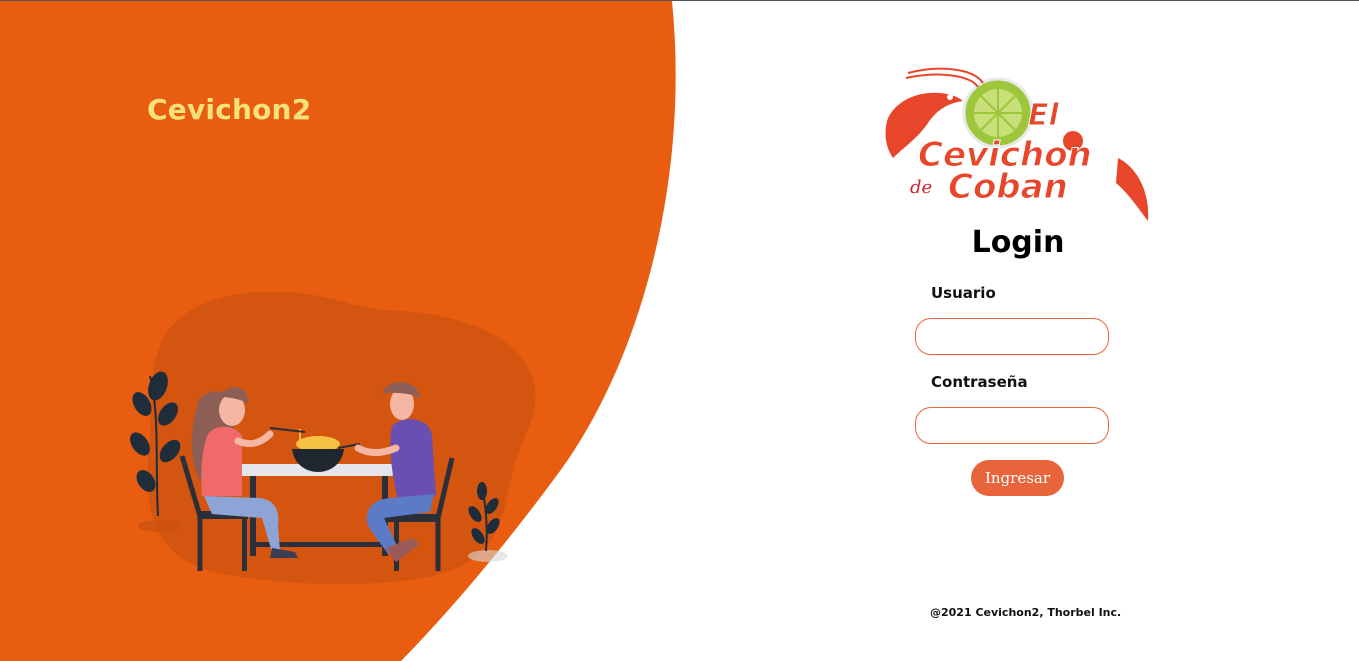 The height and width of the screenshot is (661, 1359). Describe the element at coordinates (1026, 612) in the screenshot. I see `footer-copyright: @2021 Cevichon2, Thorbel Inc.` at that location.